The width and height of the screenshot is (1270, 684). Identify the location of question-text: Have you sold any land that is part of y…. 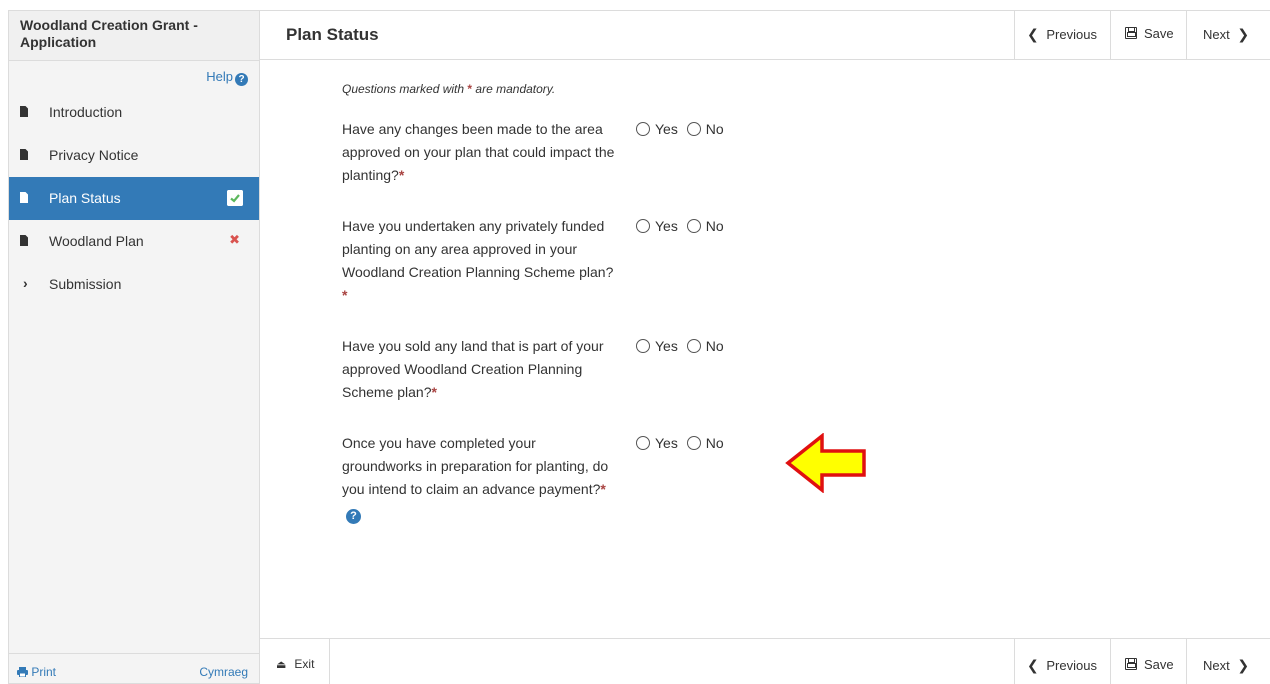
(473, 369).